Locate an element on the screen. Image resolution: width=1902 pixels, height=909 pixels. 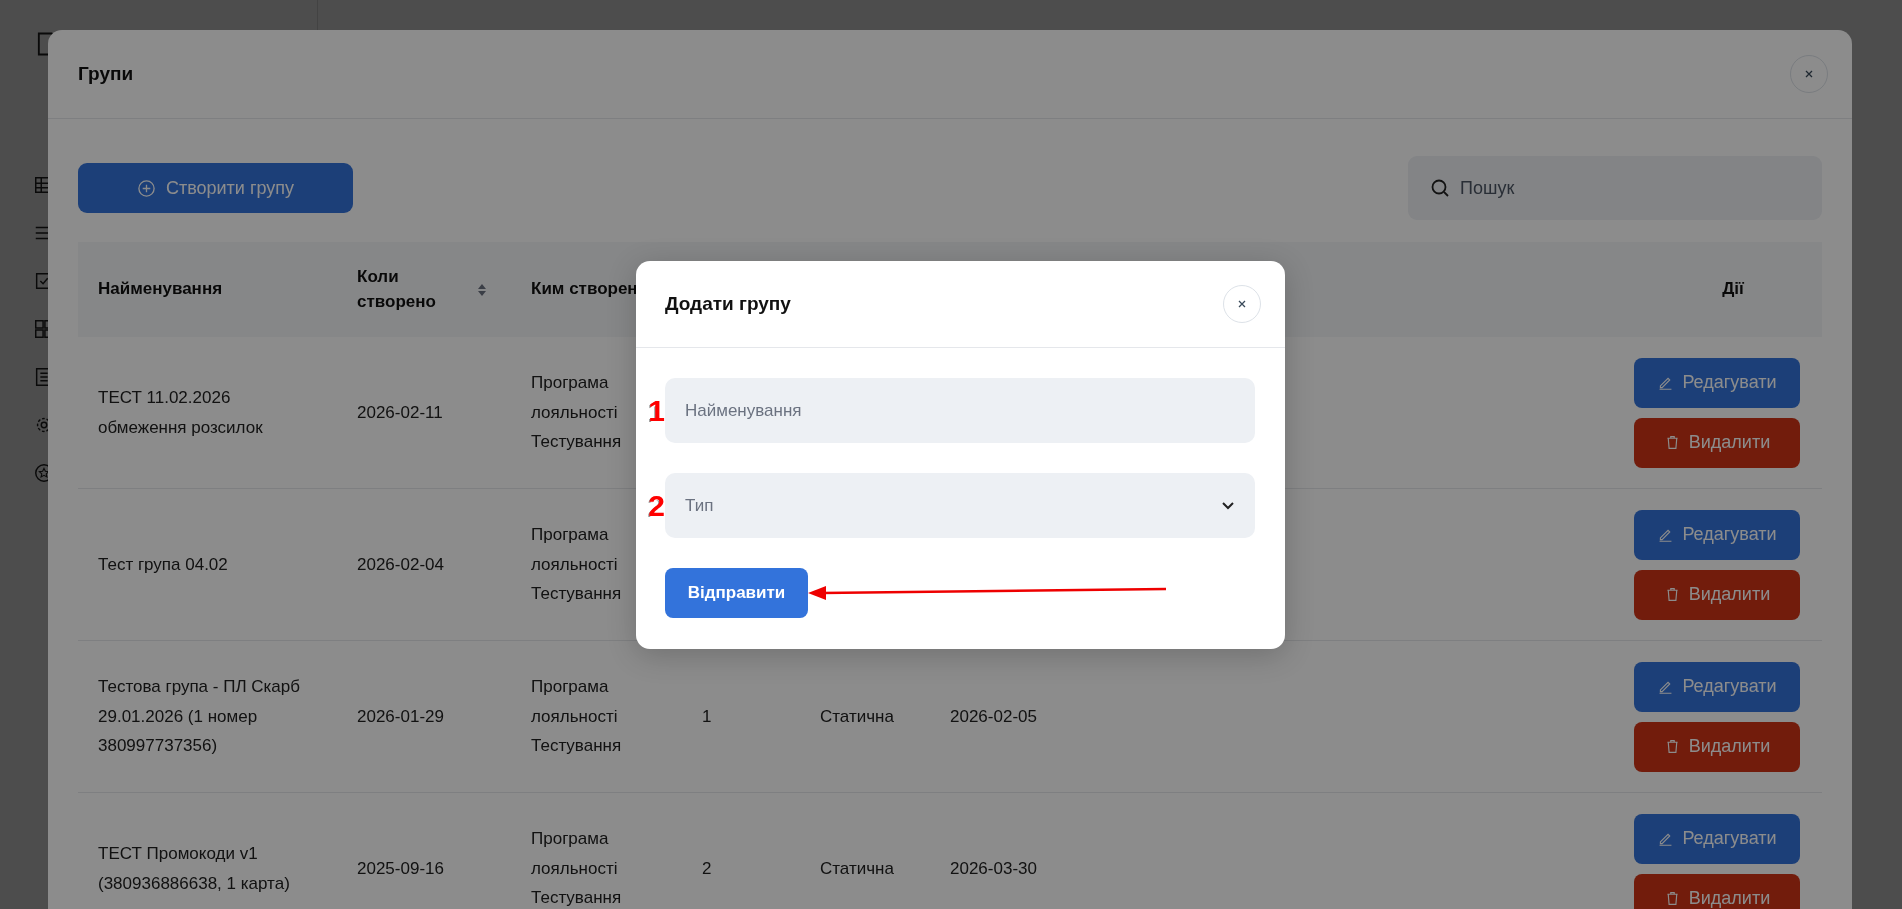
table-cell: 2026-01-29 is located at coordinates (400, 716).